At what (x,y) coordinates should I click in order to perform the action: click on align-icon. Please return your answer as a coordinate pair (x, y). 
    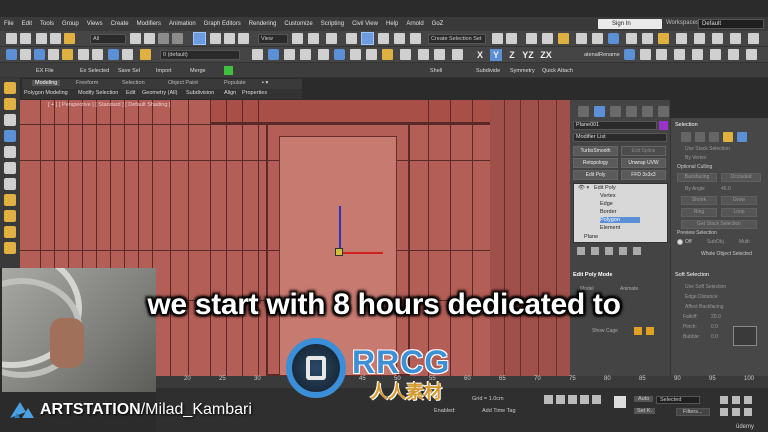
    Looking at the image, I should click on (511, 38).